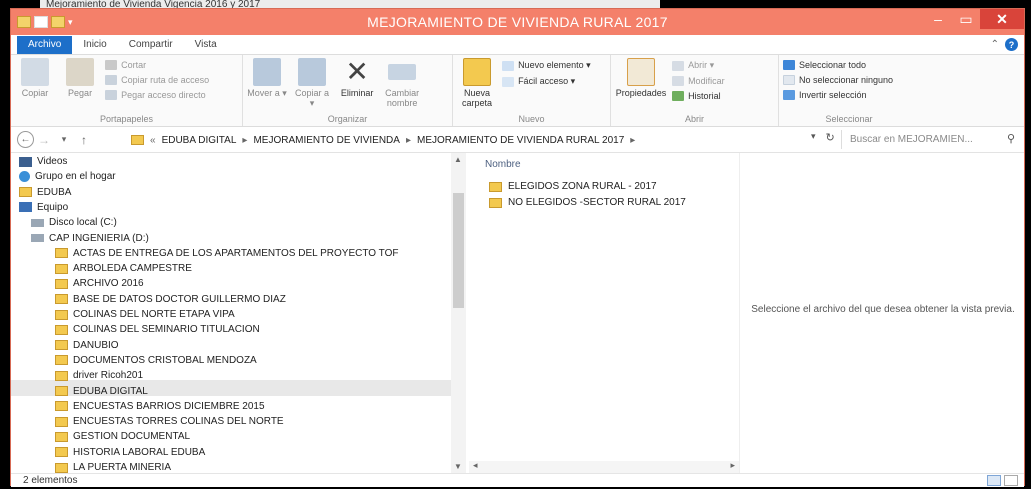 Image resolution: width=1031 pixels, height=489 pixels. What do you see at coordinates (678, 81) in the screenshot?
I see `edit-icon` at bounding box center [678, 81].